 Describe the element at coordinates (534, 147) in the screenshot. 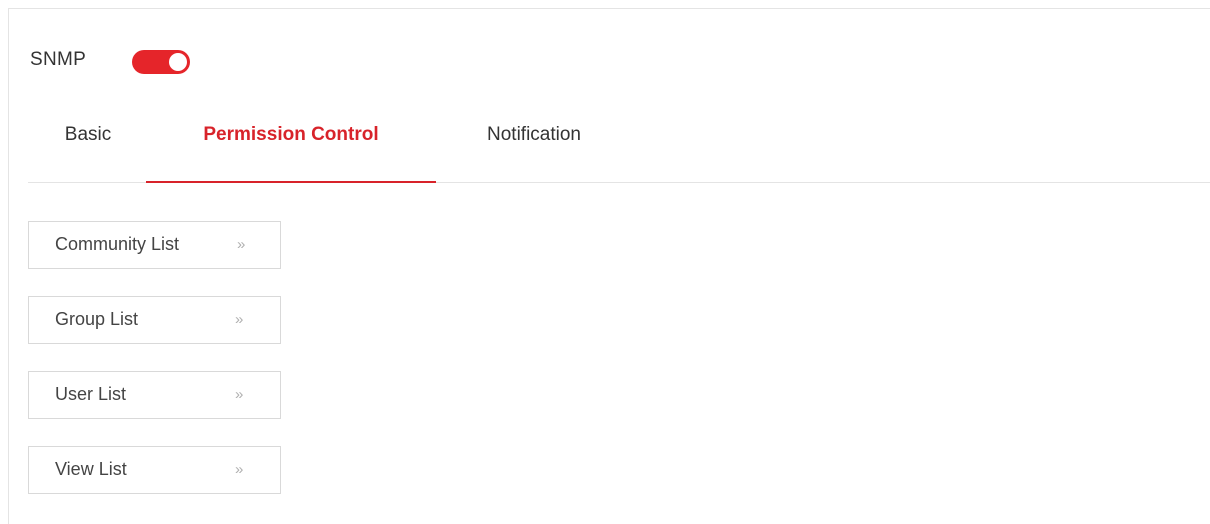

I see `tab-notification: Notification` at that location.